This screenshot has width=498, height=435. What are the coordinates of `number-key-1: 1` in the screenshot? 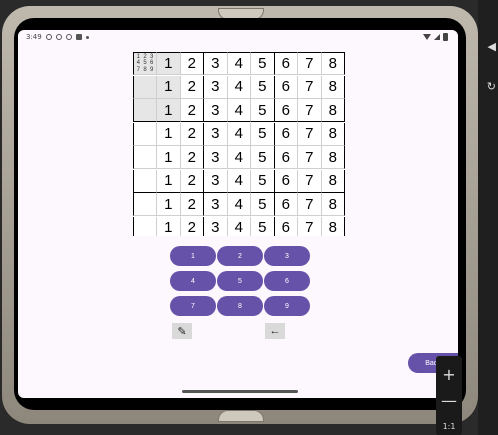 It's located at (193, 256).